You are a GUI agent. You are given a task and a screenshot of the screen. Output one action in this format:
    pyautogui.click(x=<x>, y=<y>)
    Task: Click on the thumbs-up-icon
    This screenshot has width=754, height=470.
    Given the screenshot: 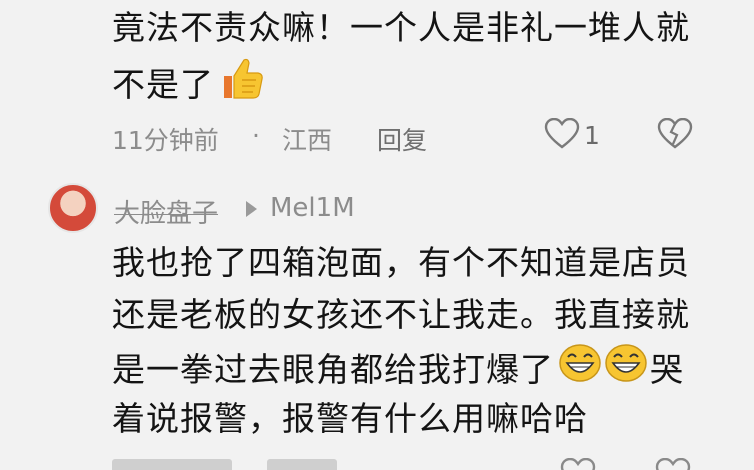 What is the action you would take?
    pyautogui.click(x=241, y=84)
    